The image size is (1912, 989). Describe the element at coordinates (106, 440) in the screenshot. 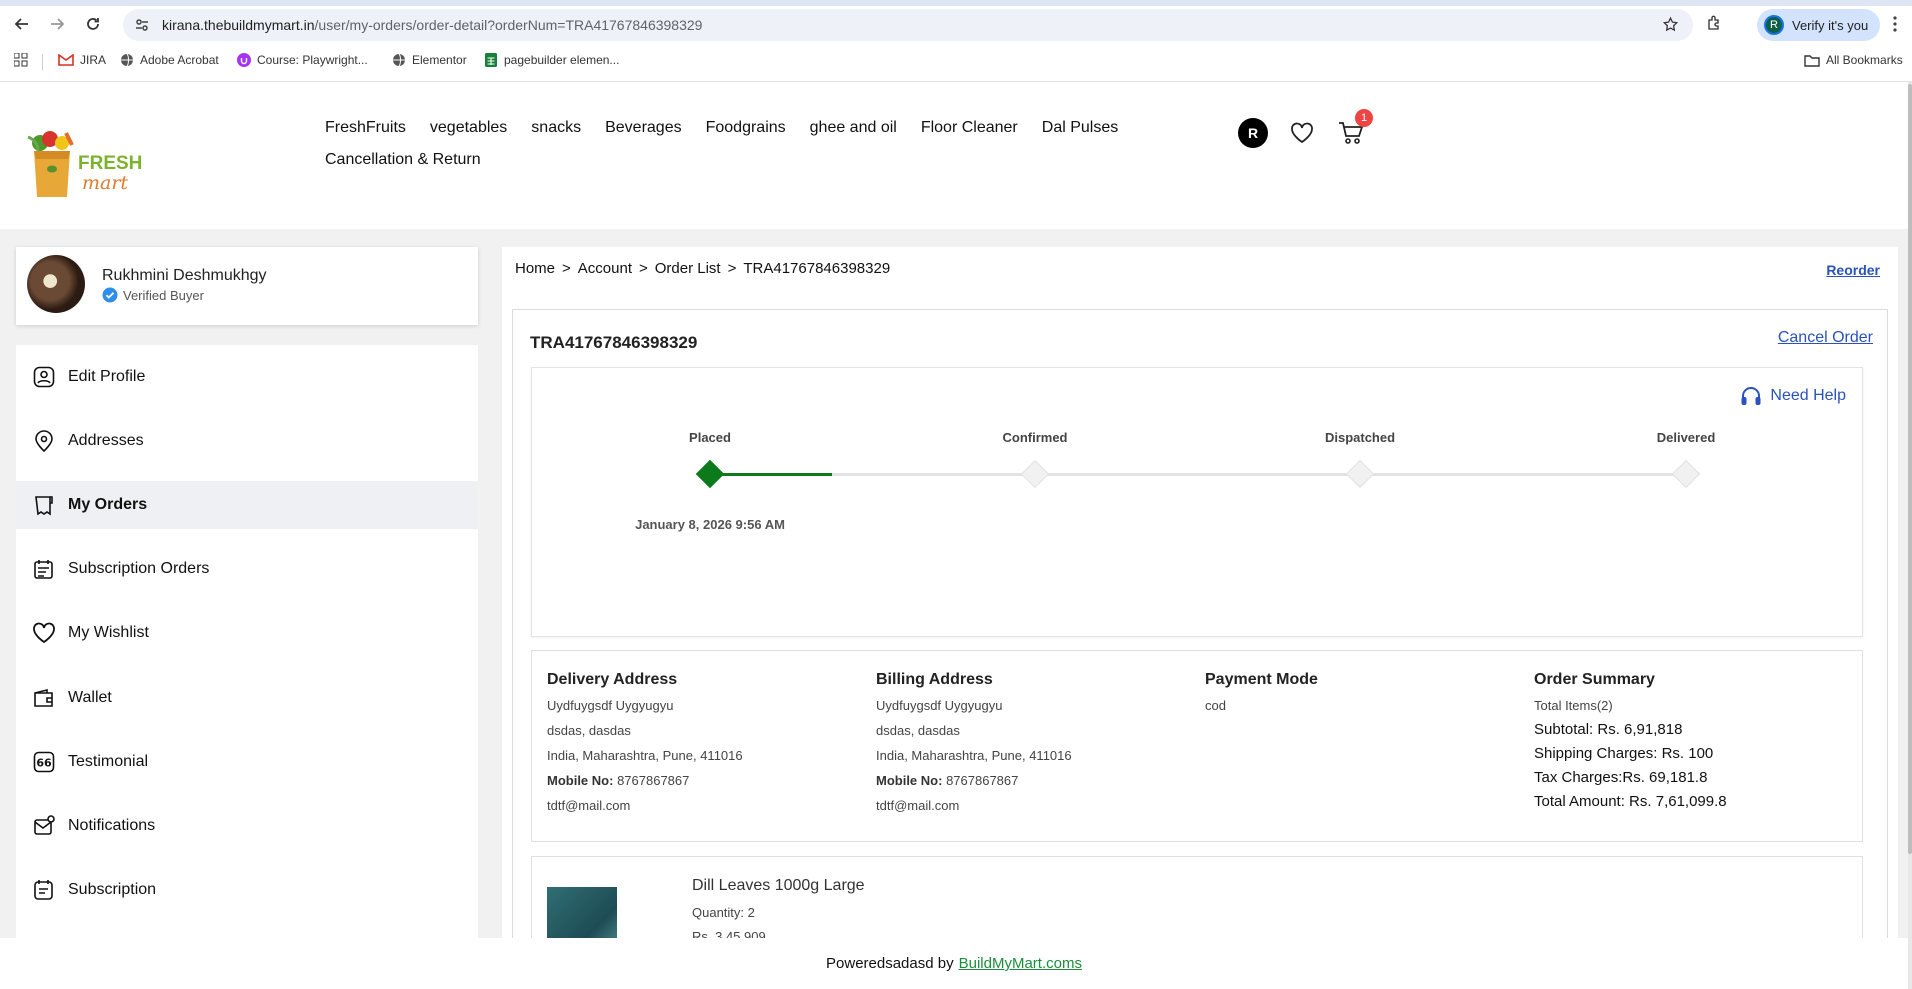

I see `sidebar-item-label: Addresses` at that location.